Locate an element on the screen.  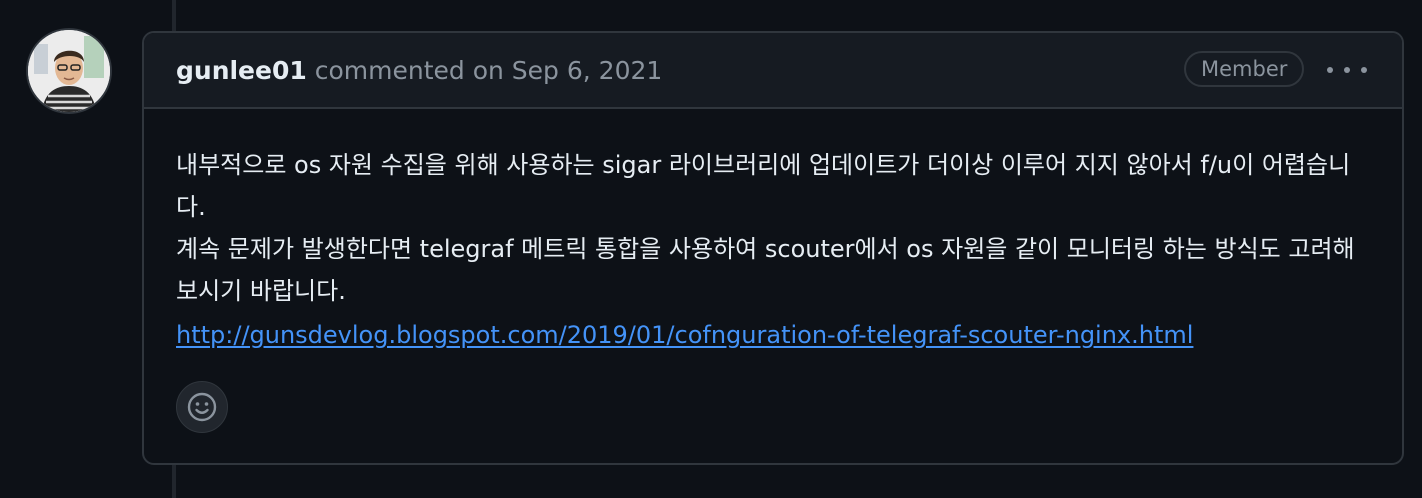
comment-timestamp: Sep 6, 2021 is located at coordinates (587, 70).